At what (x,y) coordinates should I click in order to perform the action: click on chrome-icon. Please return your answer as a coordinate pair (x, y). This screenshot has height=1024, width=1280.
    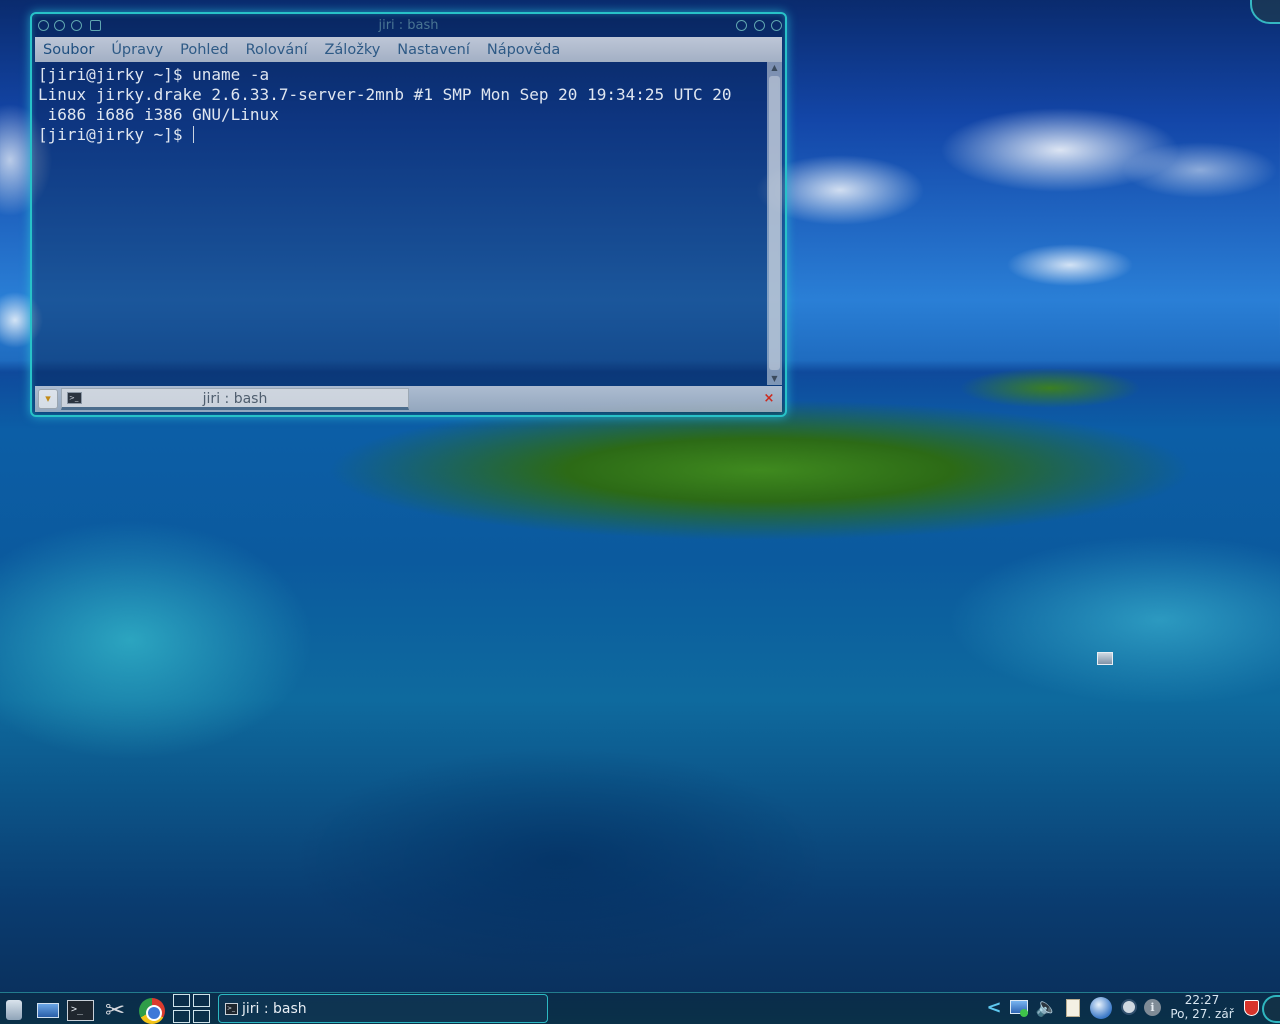
    Looking at the image, I should click on (151, 1010).